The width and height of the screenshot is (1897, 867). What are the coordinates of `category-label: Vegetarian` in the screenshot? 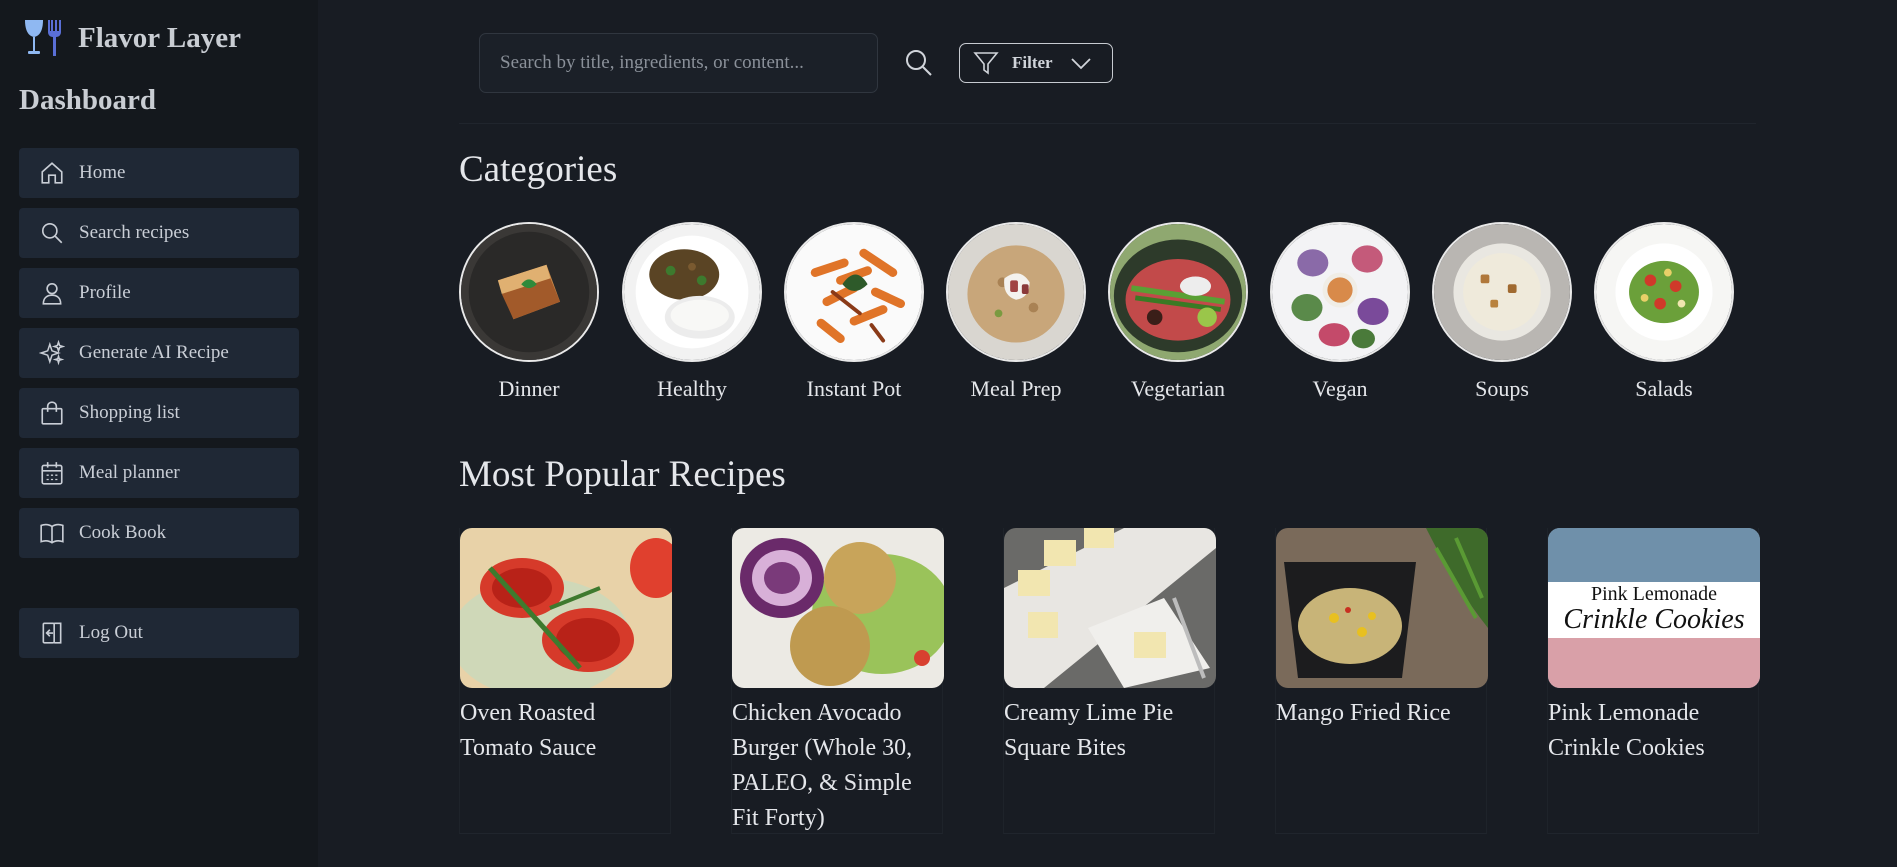 It's located at (1178, 388).